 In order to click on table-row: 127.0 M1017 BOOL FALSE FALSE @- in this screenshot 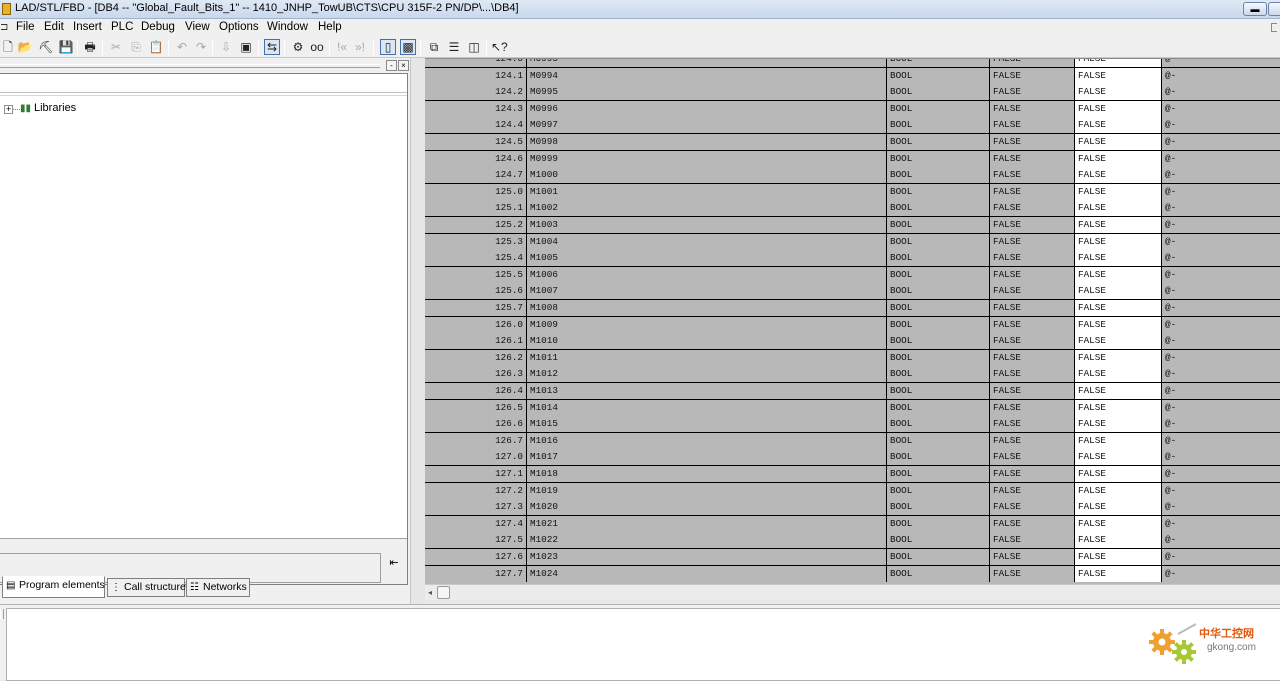, I will do `click(852, 457)`.